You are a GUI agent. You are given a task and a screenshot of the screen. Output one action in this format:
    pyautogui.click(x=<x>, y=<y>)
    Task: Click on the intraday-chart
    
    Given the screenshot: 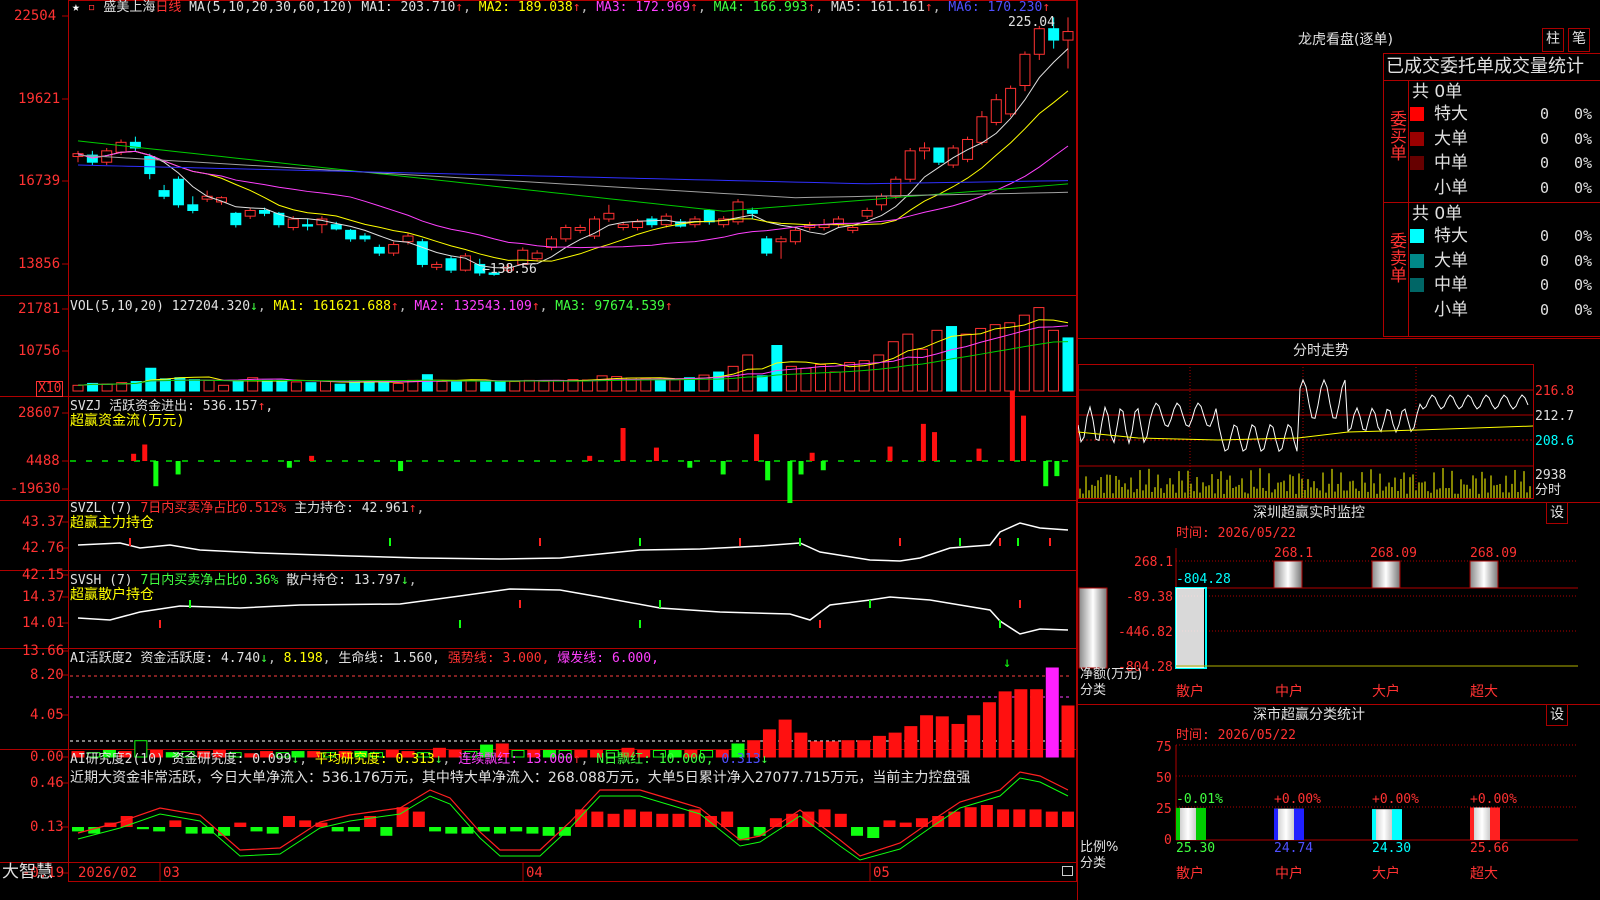 What is the action you would take?
    pyautogui.click(x=1339, y=431)
    